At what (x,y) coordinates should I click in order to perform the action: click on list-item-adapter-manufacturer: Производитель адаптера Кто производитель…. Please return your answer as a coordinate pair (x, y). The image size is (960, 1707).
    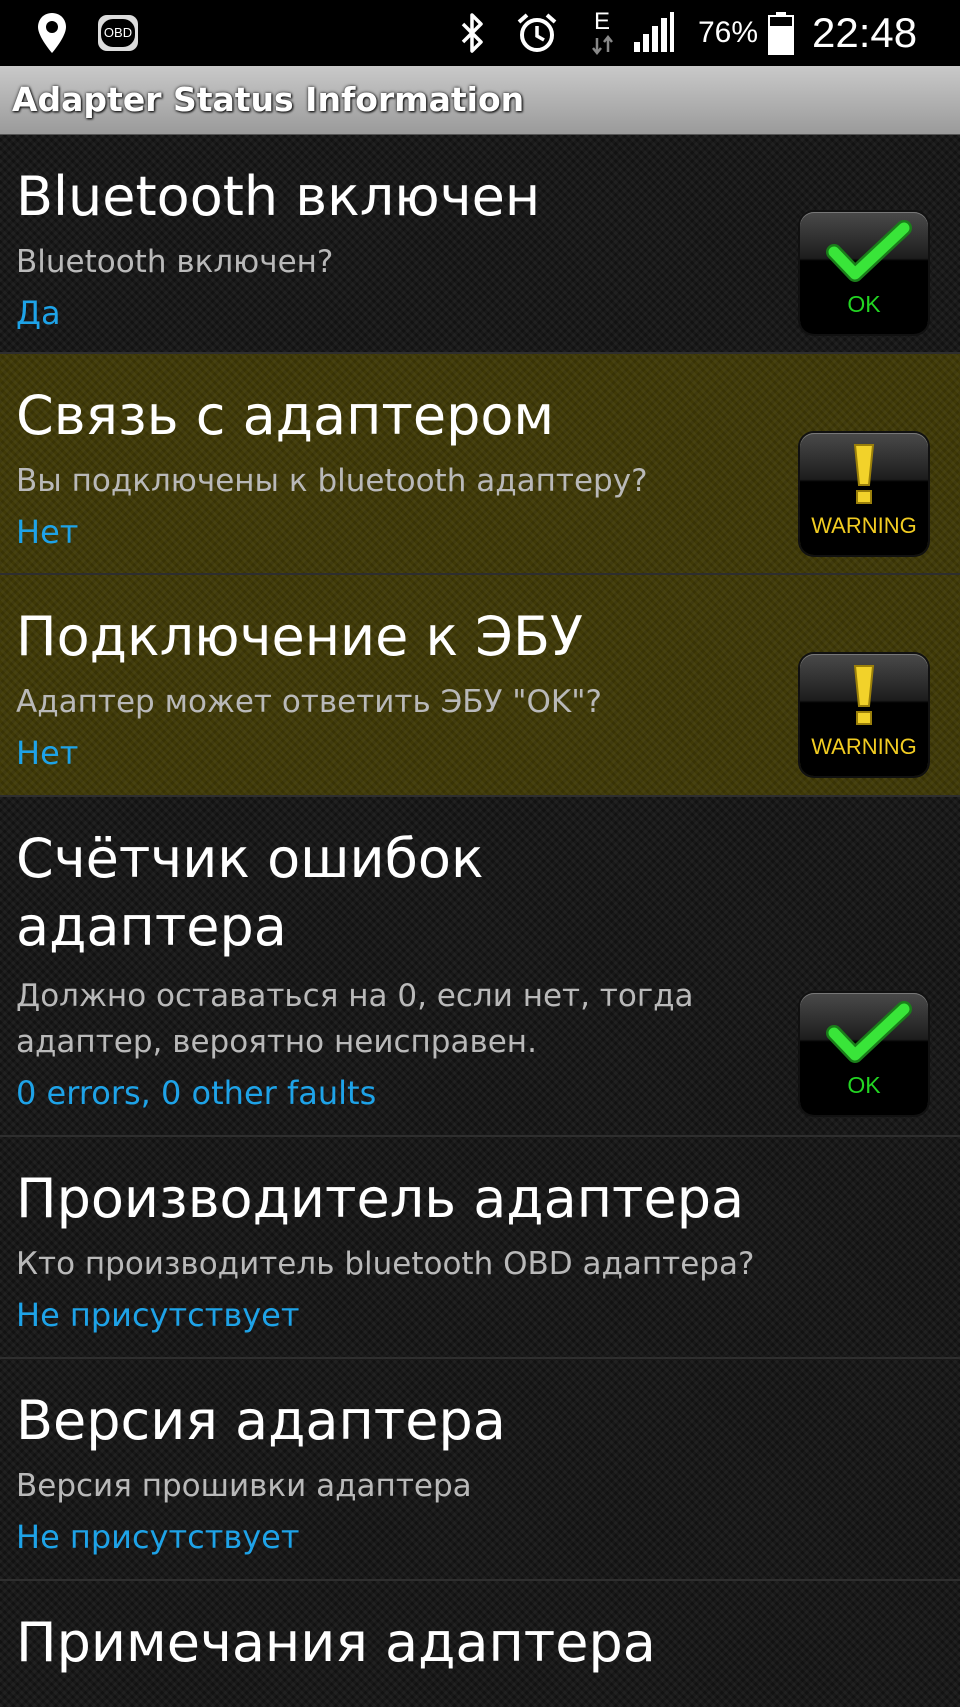
    Looking at the image, I should click on (480, 1248).